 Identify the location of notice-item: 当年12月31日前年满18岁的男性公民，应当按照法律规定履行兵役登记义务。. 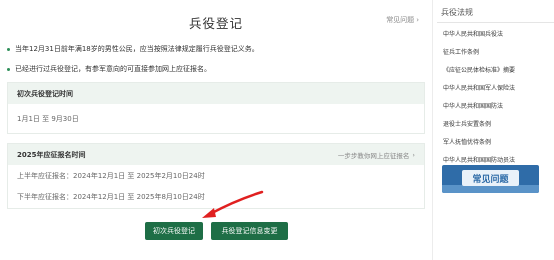
(133, 49).